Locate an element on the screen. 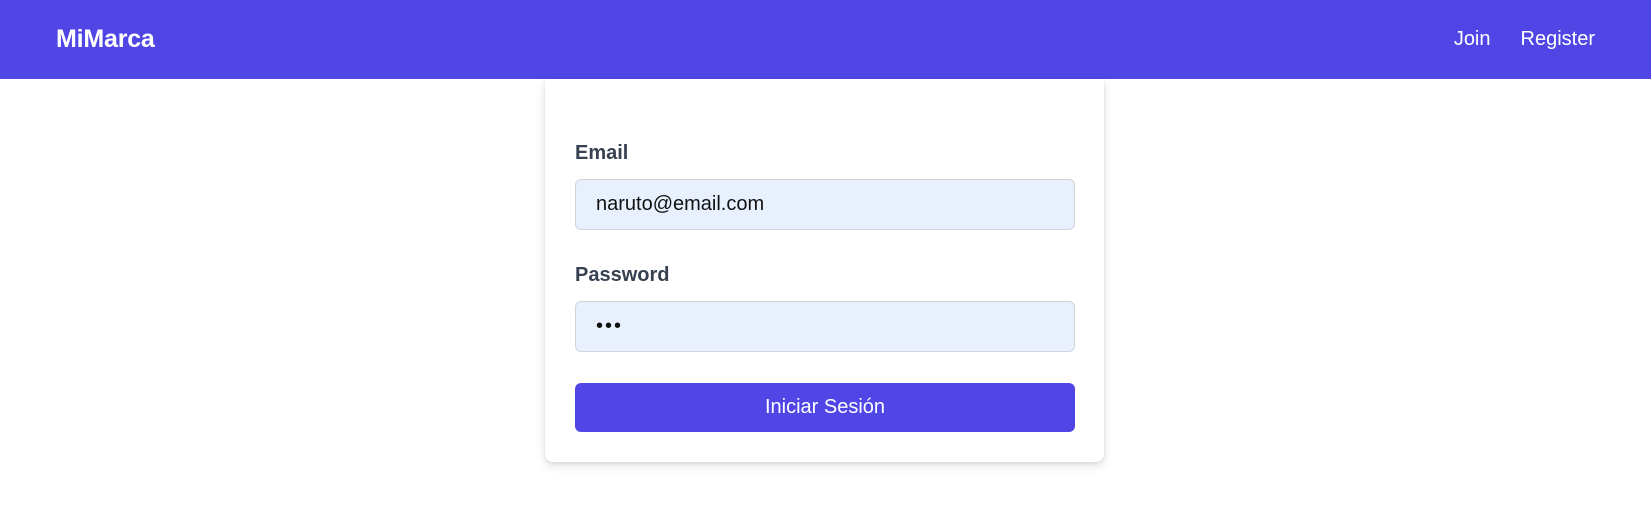  password-label: Password is located at coordinates (622, 275).